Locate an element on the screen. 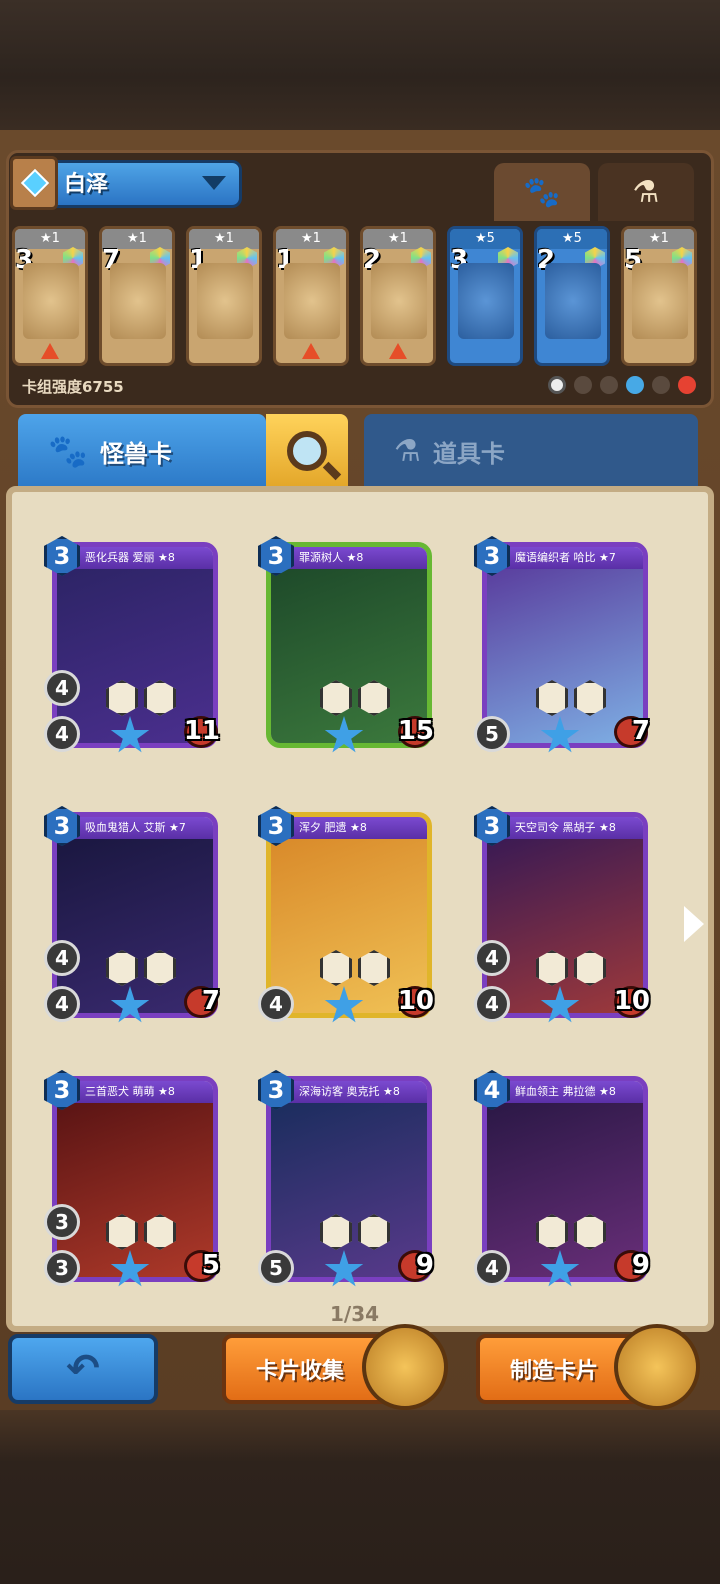 The height and width of the screenshot is (1584, 720). next-page-arrow-icon is located at coordinates (694, 924).